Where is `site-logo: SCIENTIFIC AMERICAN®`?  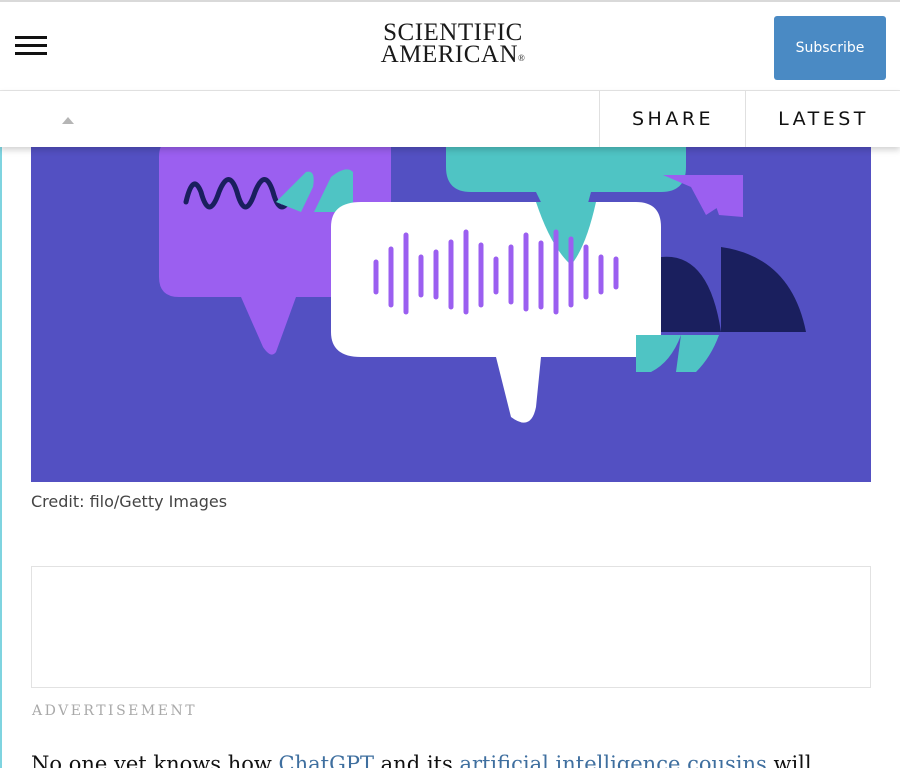 site-logo: SCIENTIFIC AMERICAN® is located at coordinates (453, 44).